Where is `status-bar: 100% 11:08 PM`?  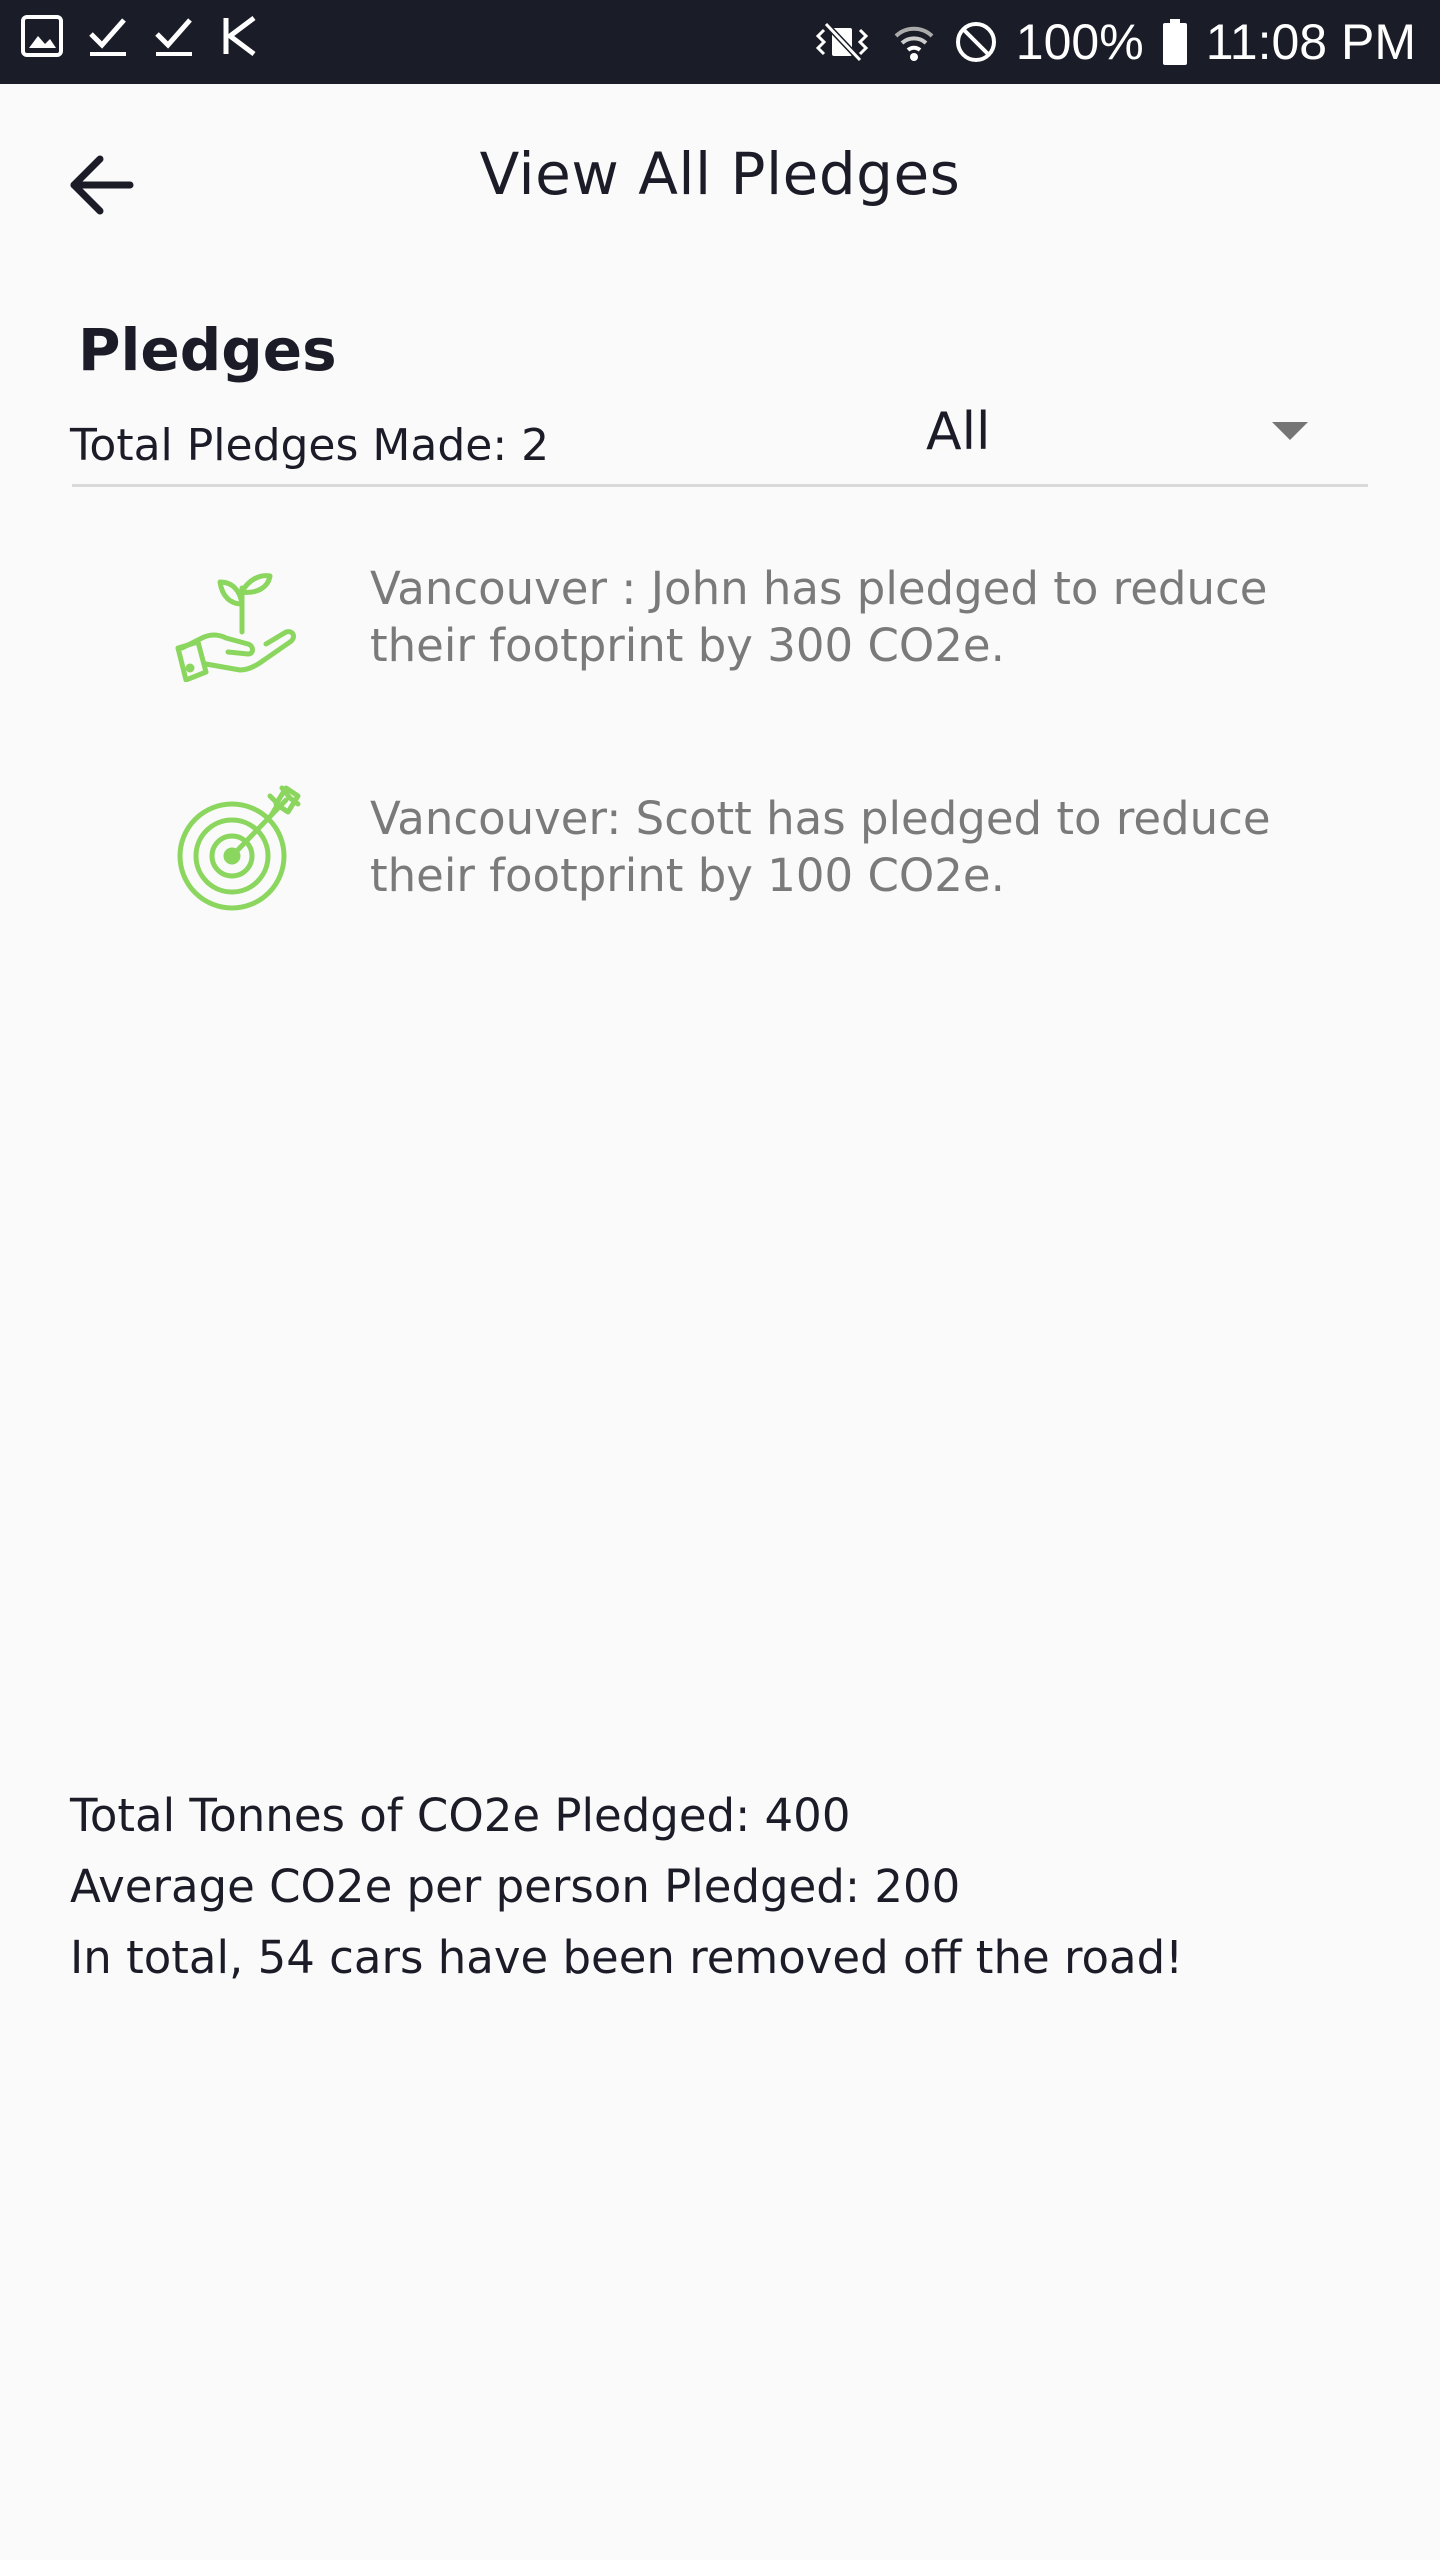
status-bar: 100% 11:08 PM is located at coordinates (720, 42).